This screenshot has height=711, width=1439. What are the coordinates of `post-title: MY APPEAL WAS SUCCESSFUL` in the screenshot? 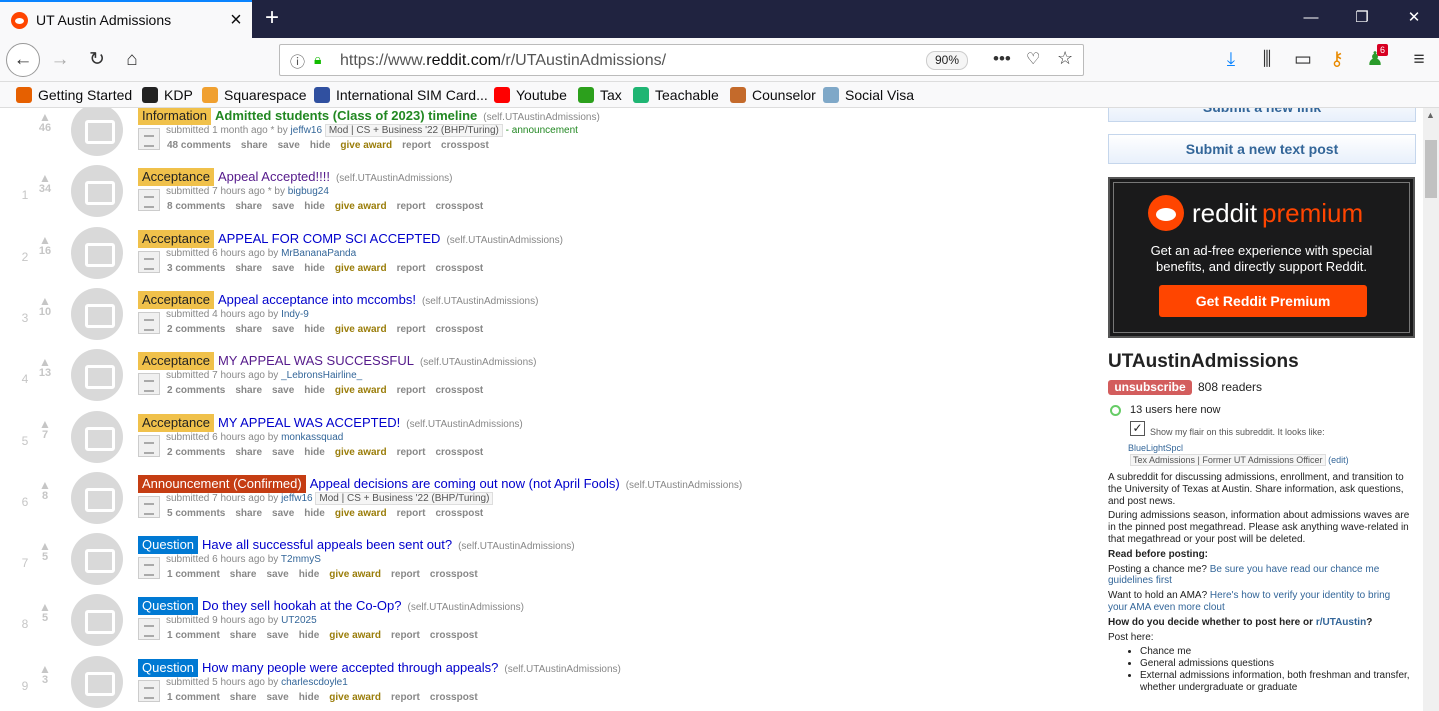 It's located at (316, 360).